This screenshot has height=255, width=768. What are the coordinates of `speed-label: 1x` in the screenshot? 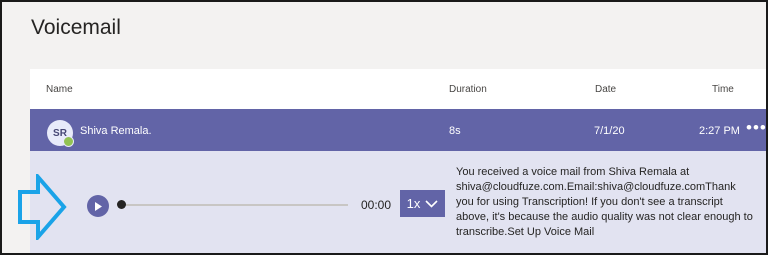 It's located at (413, 203).